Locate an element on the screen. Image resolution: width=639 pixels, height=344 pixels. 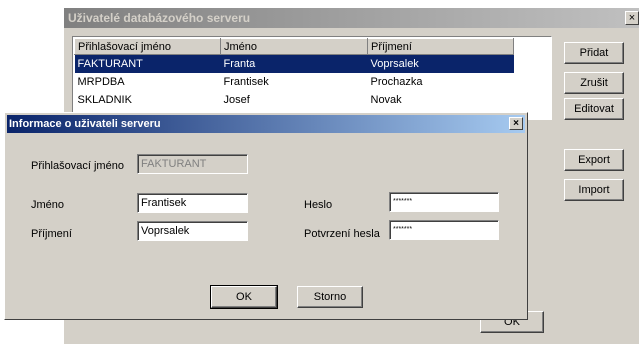
table-header-row: Přihlašovací jméno Jméno Příjmení is located at coordinates (294, 46).